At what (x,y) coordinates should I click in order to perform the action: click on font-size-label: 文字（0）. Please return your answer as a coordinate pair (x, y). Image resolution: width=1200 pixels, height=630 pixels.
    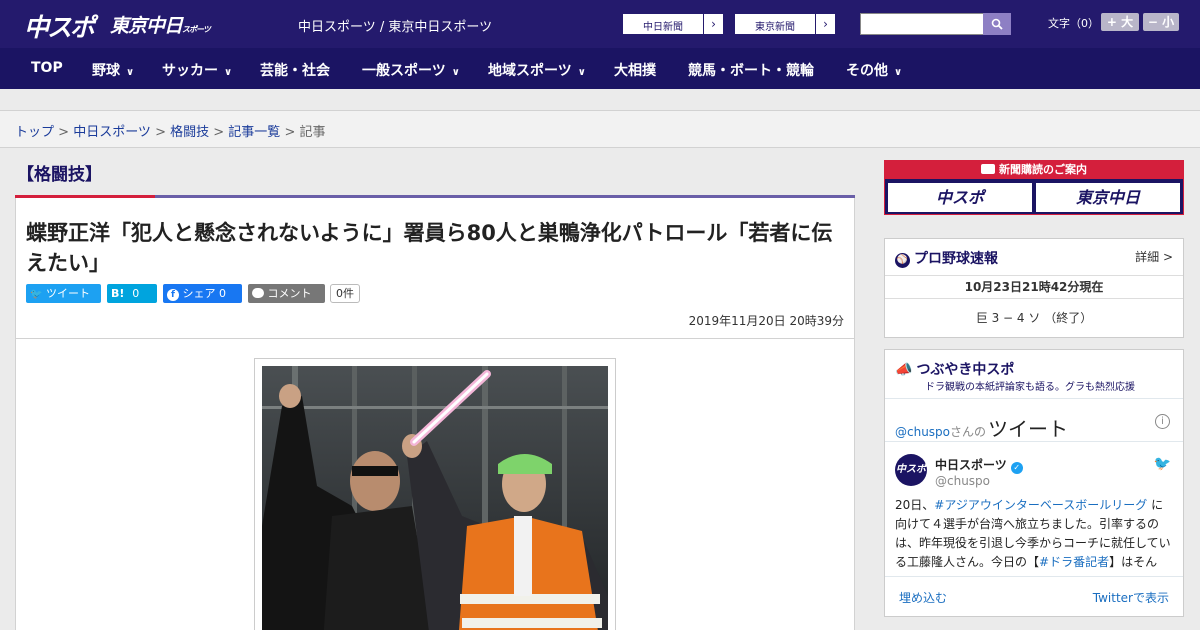
    Looking at the image, I should click on (1073, 23).